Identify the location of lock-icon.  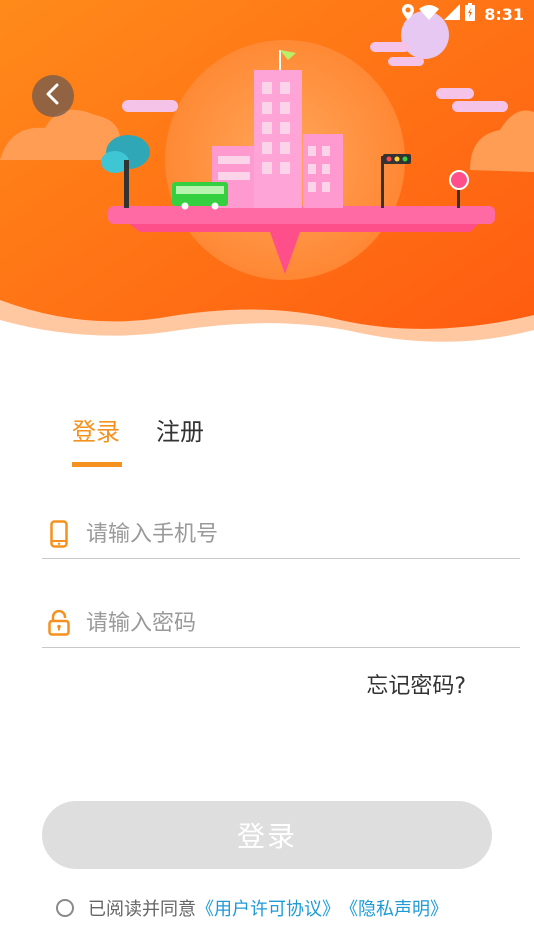
(59, 623).